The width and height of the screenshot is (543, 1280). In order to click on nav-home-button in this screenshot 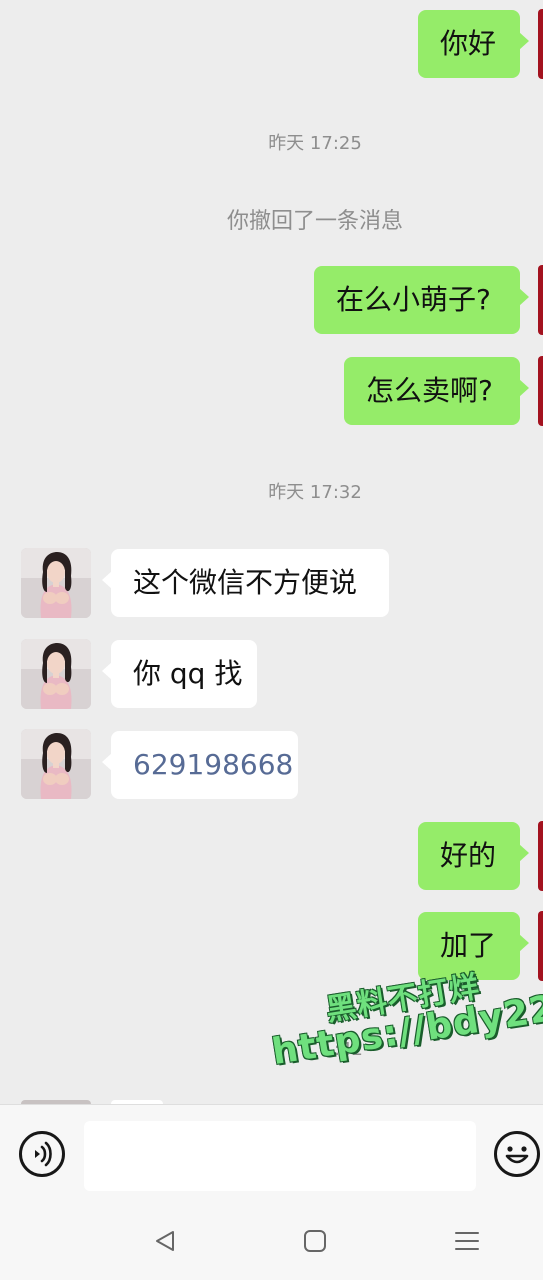, I will do `click(315, 1241)`.